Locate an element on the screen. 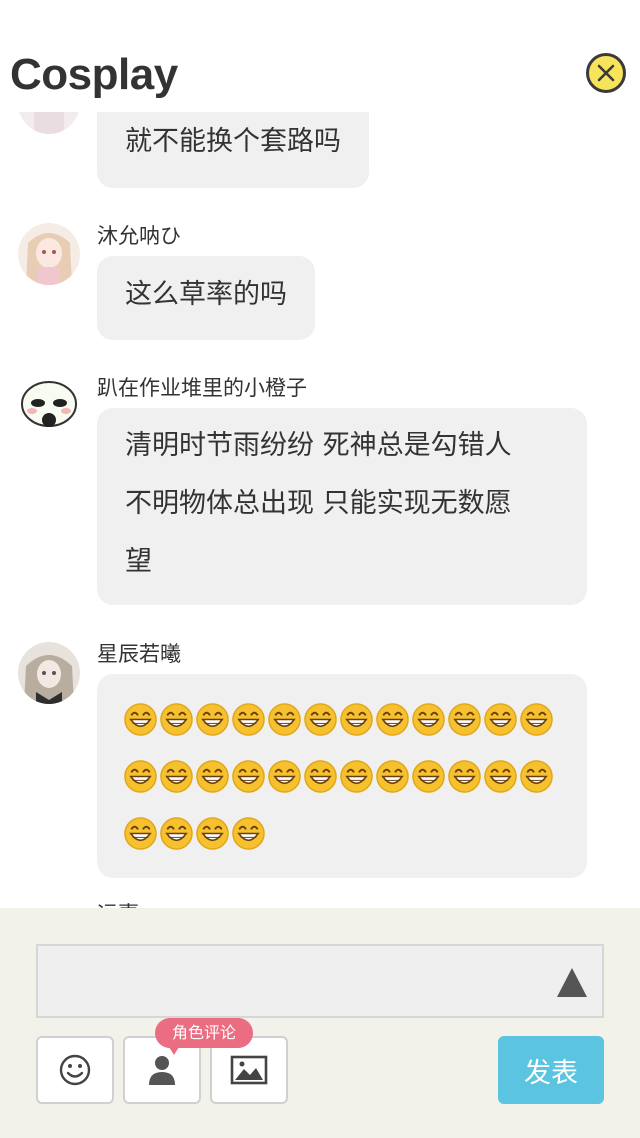  page-title: Cosplay is located at coordinates (94, 74).